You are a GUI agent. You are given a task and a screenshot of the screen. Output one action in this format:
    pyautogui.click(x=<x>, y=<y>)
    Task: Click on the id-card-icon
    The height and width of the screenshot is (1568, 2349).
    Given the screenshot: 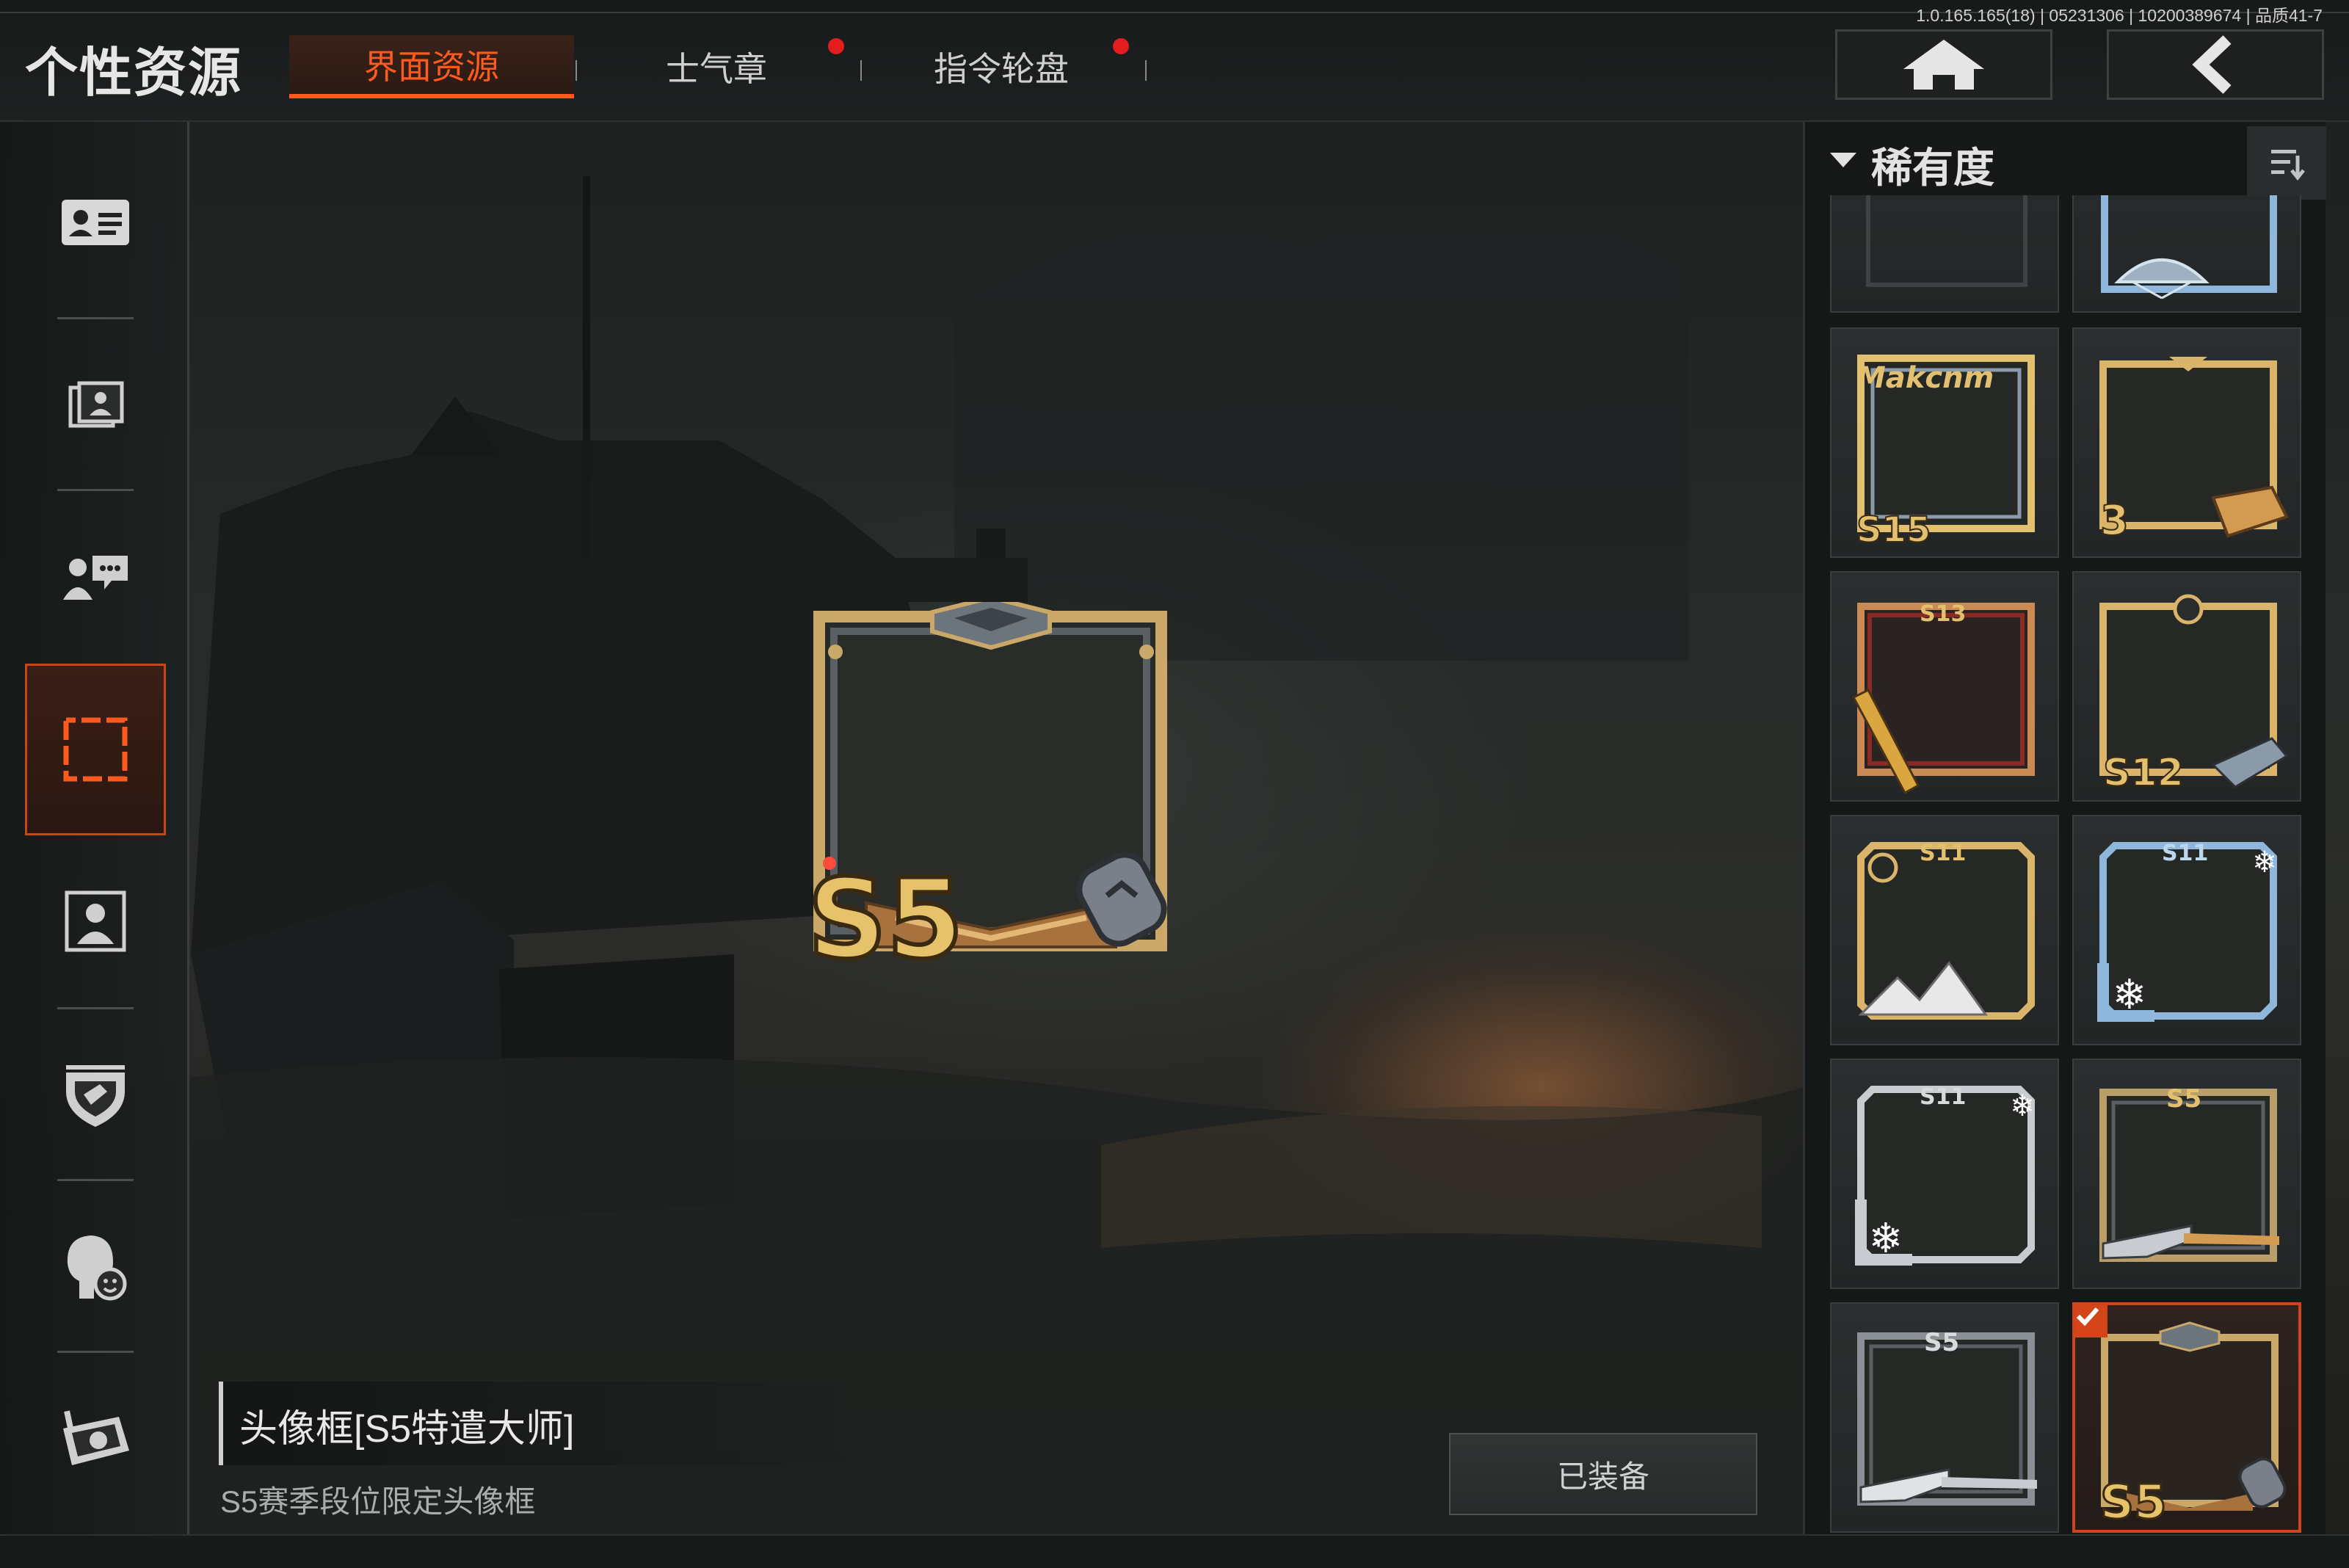 What is the action you would take?
    pyautogui.click(x=95, y=222)
    